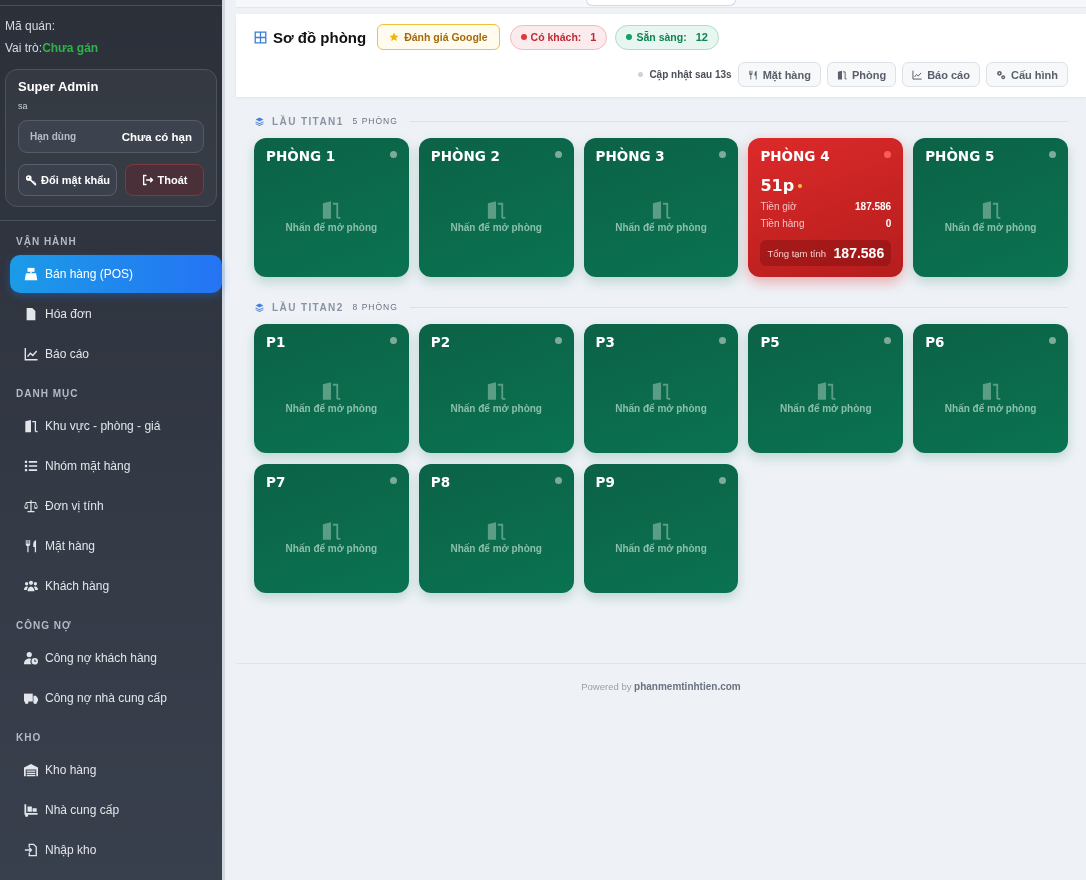  What do you see at coordinates (630, 156) in the screenshot?
I see `room-name: PHÒNG 3` at bounding box center [630, 156].